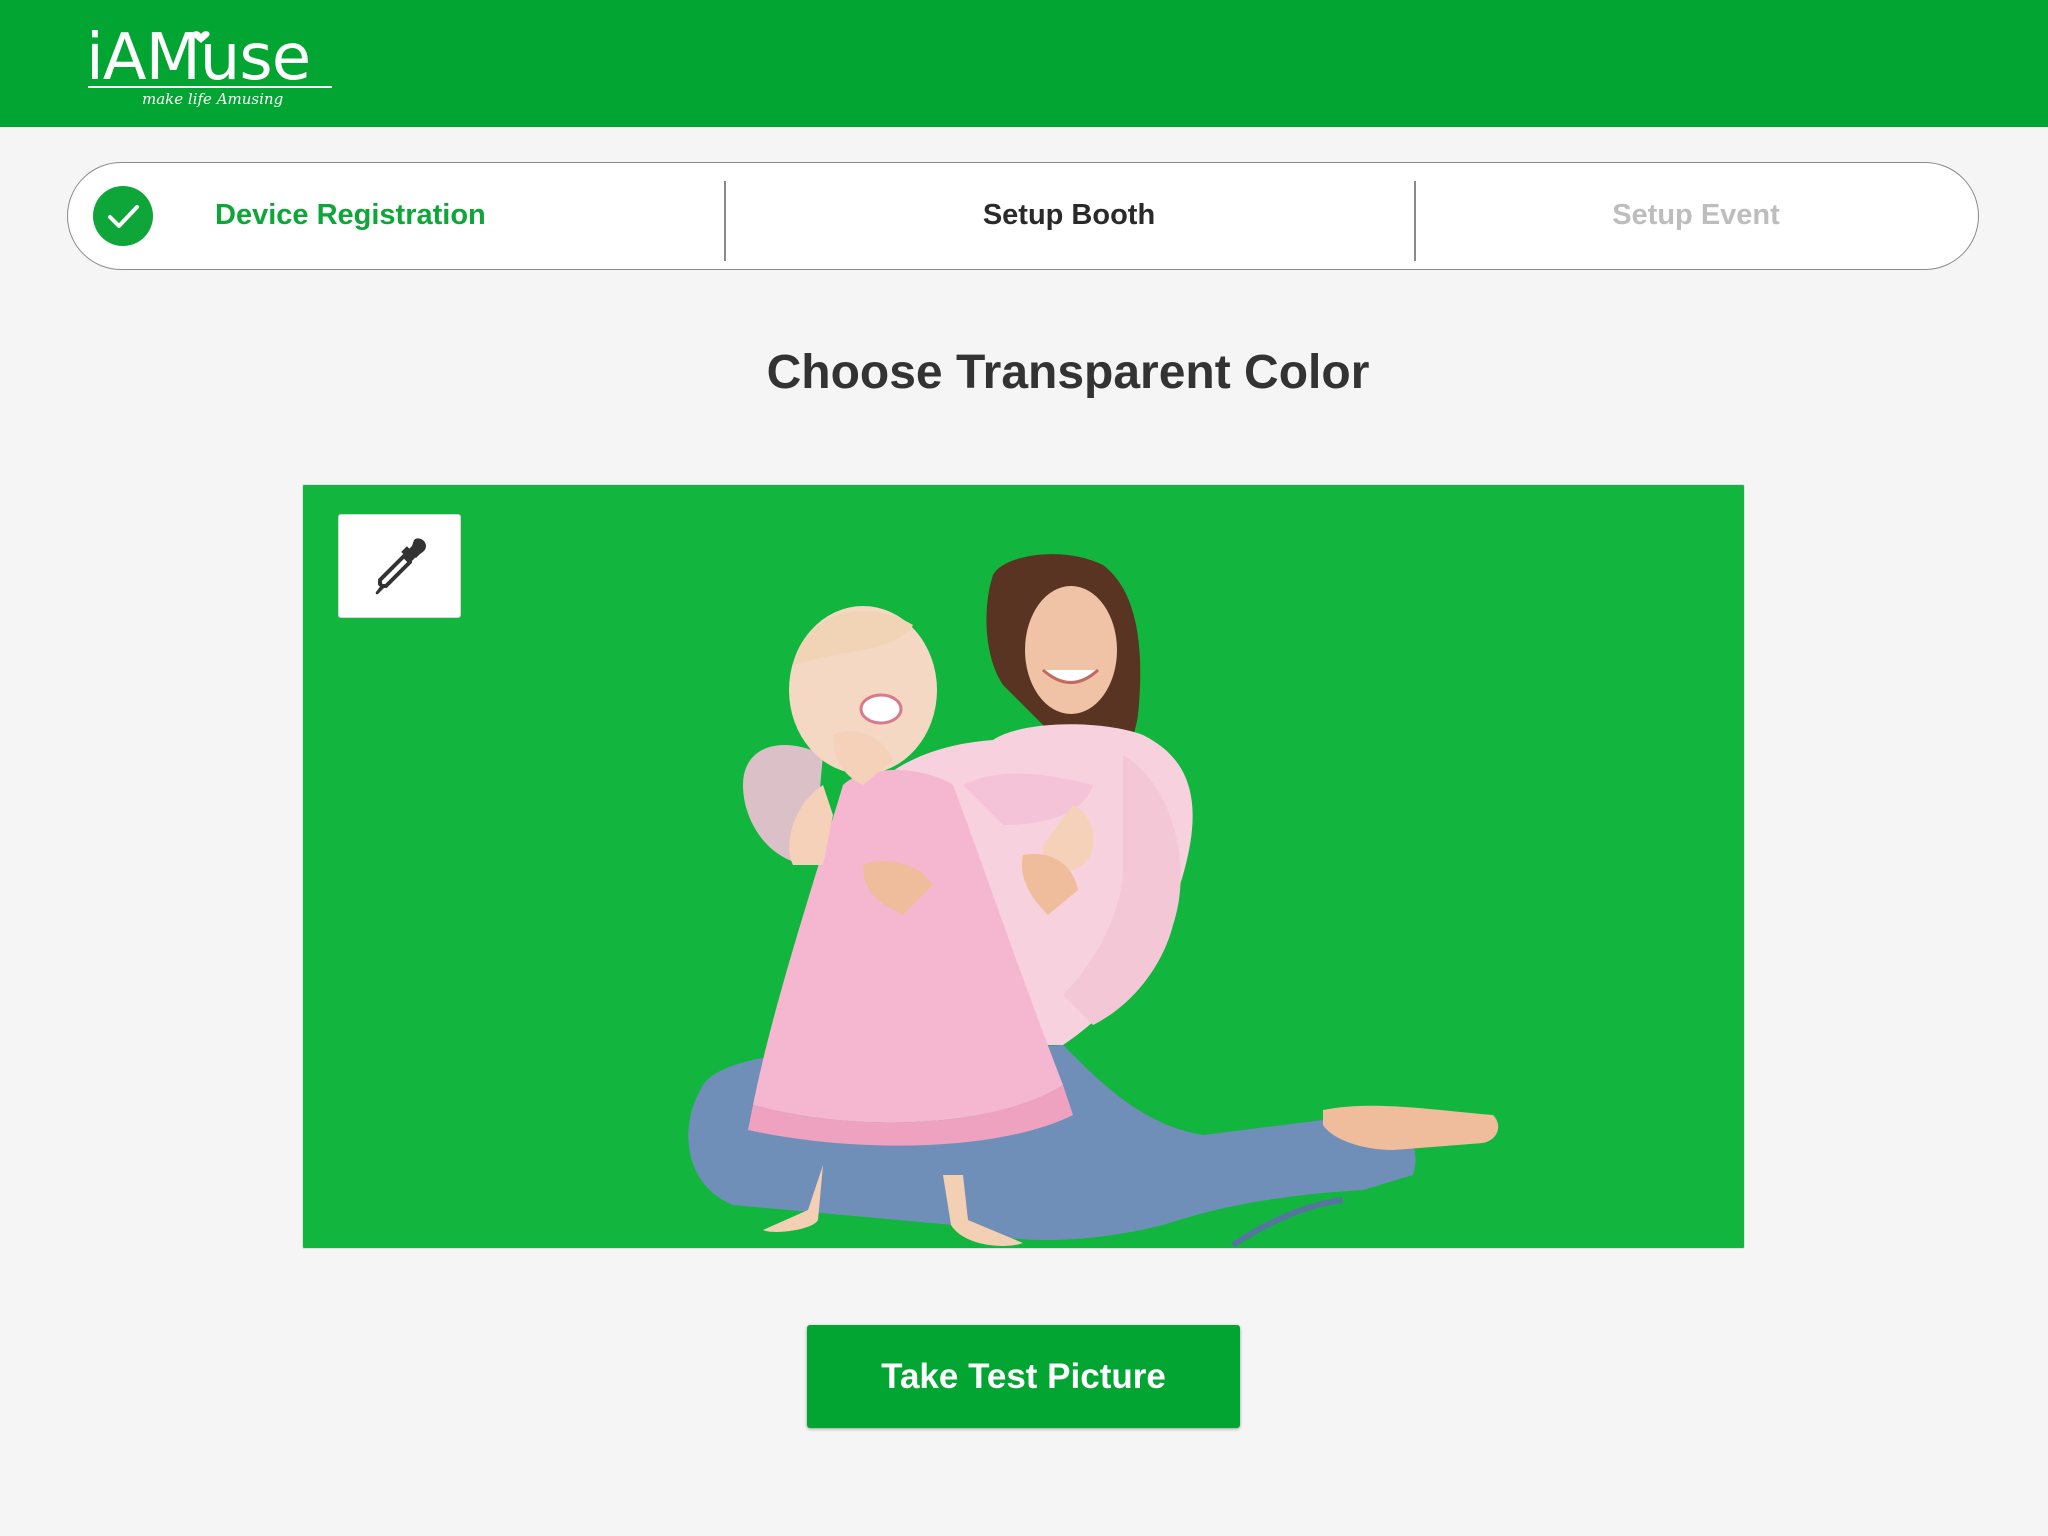  What do you see at coordinates (210, 87) in the screenshot?
I see `logo-underline` at bounding box center [210, 87].